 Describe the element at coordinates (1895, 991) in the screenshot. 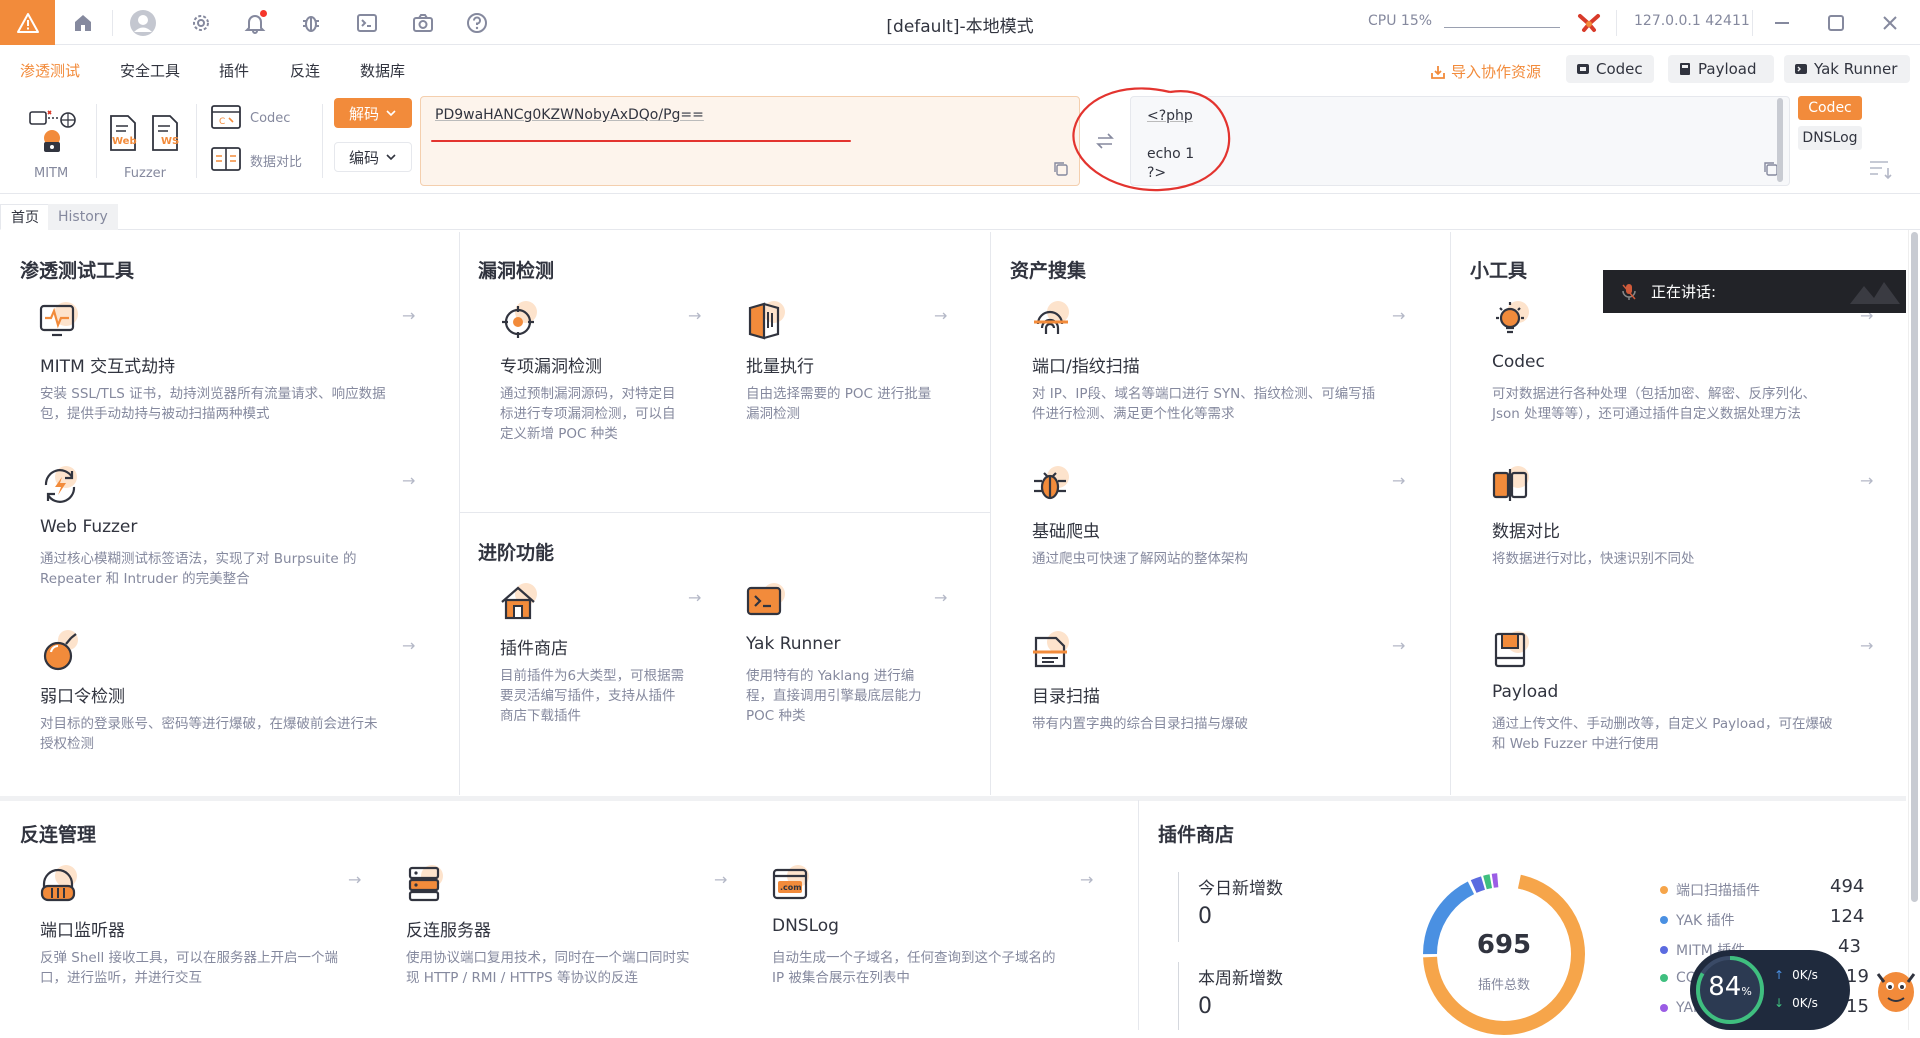

I see `mascot-icon` at that location.